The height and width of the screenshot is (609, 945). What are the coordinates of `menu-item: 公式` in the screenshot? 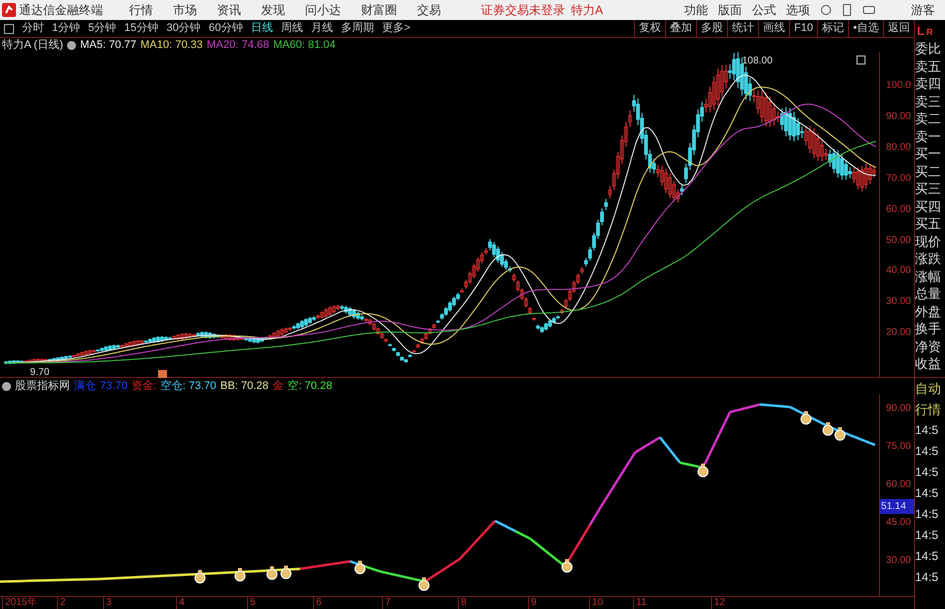 It's located at (764, 10).